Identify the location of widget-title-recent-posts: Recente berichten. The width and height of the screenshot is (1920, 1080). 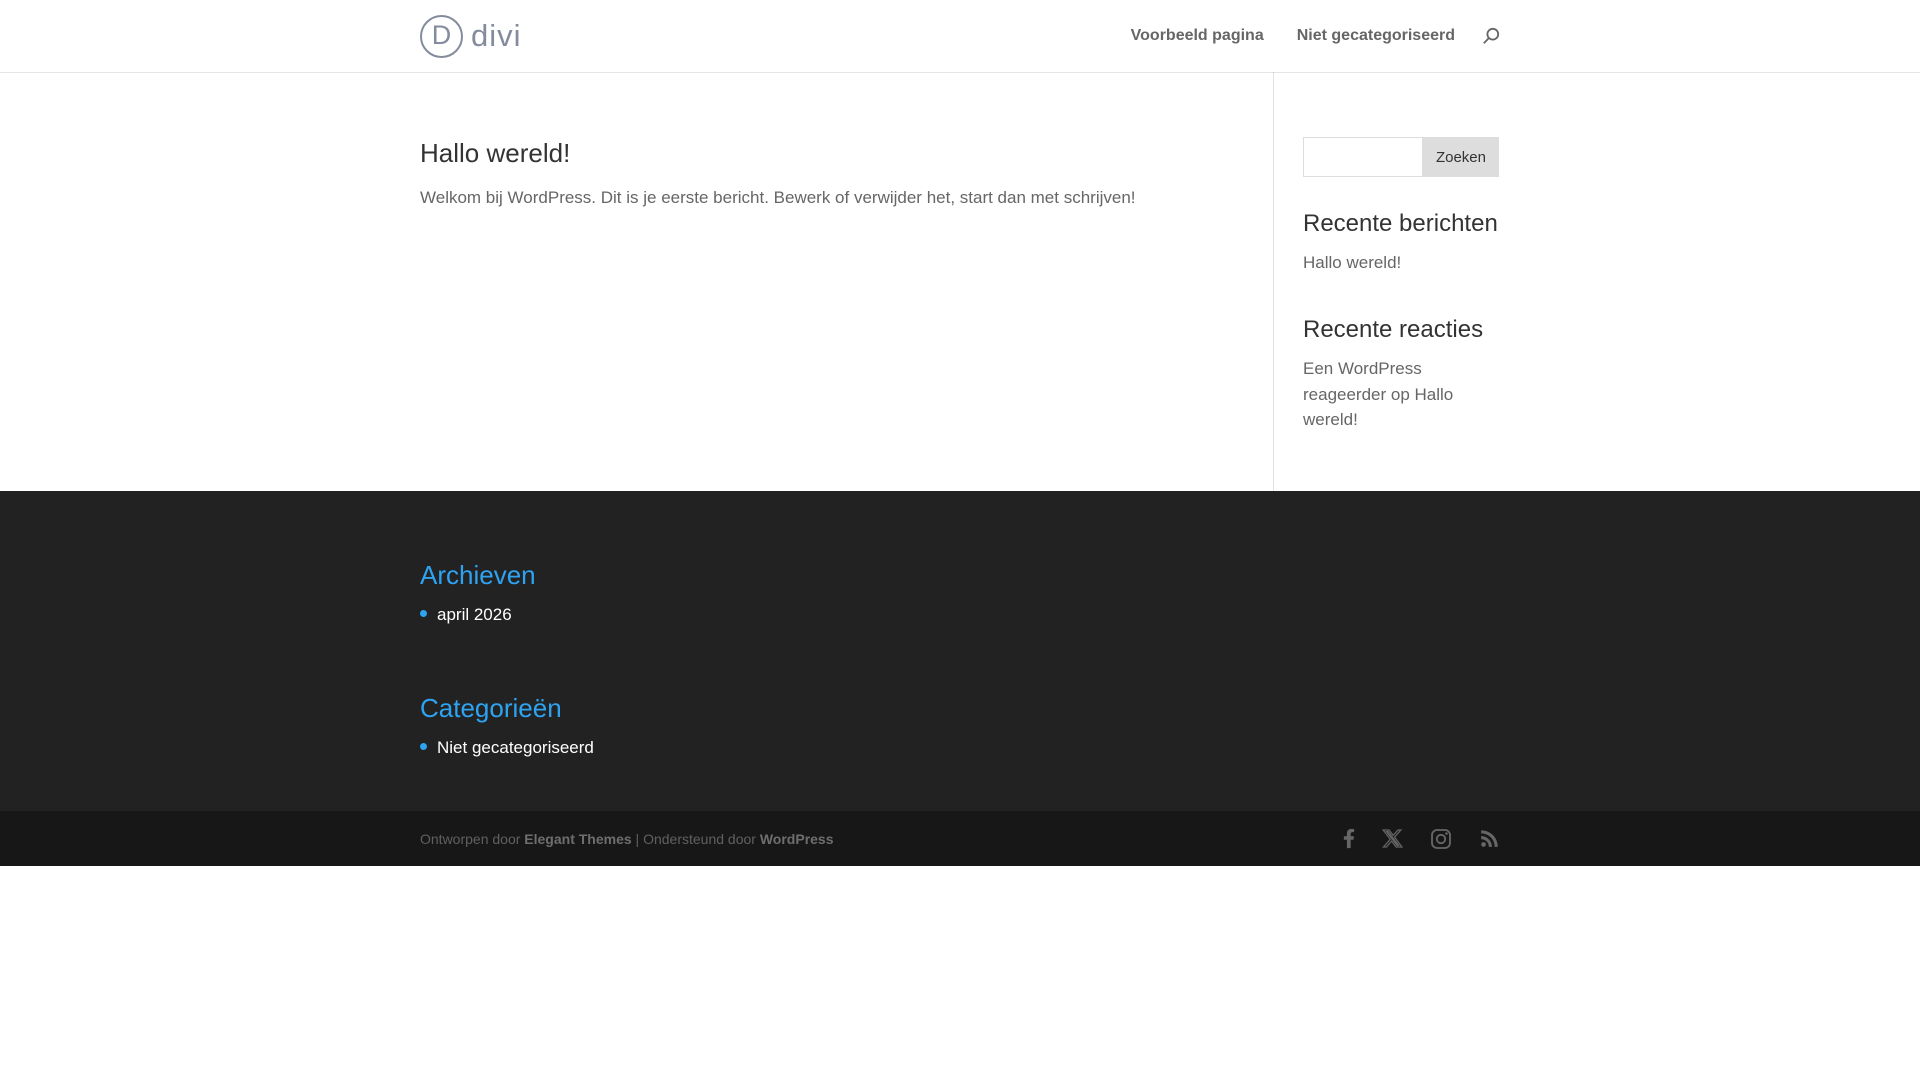
(1400, 223).